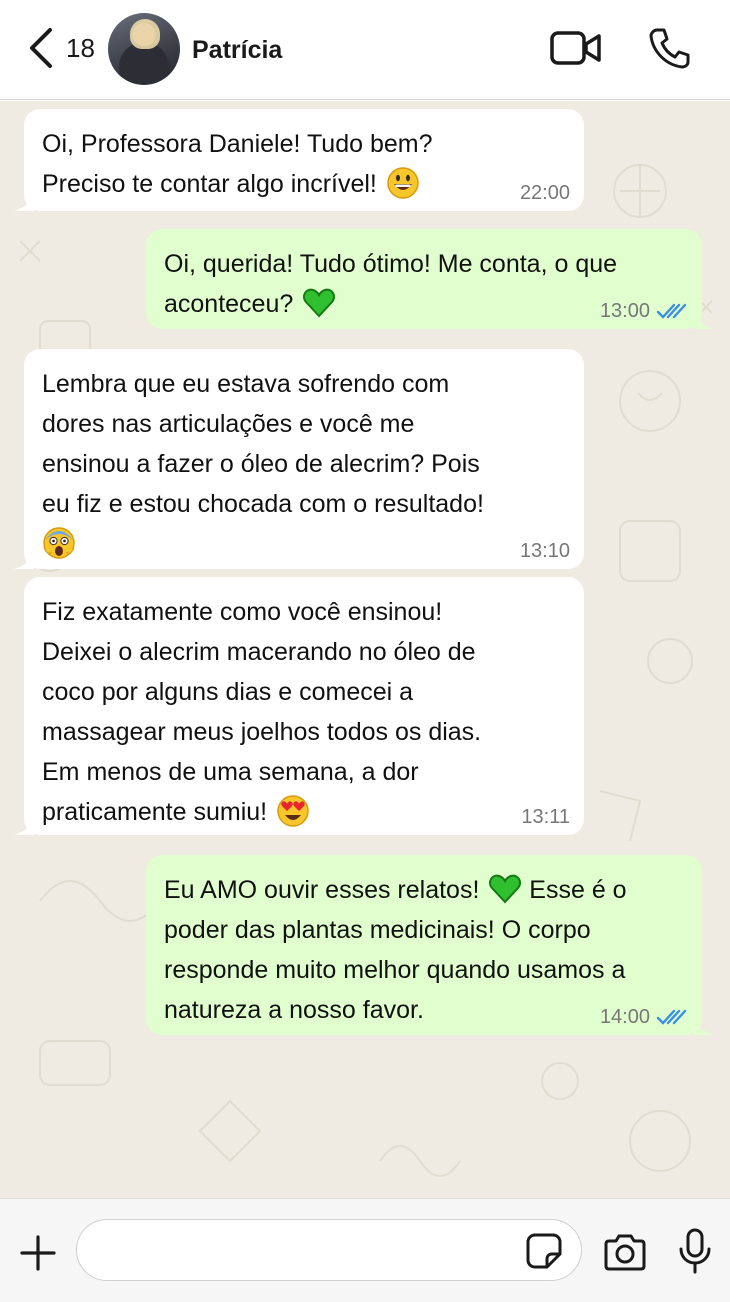 The image size is (730, 1302). I want to click on message-meta: 13:10, so click(545, 551).